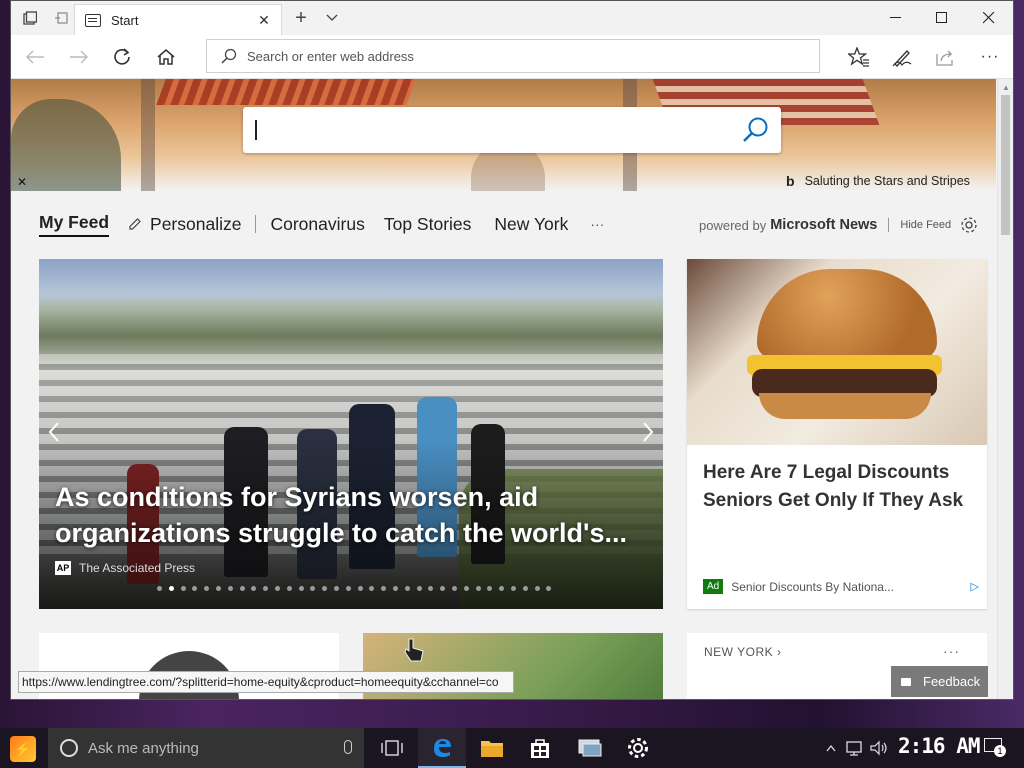 This screenshot has width=1024, height=768. What do you see at coordinates (392, 748) in the screenshot?
I see `task-view-icon` at bounding box center [392, 748].